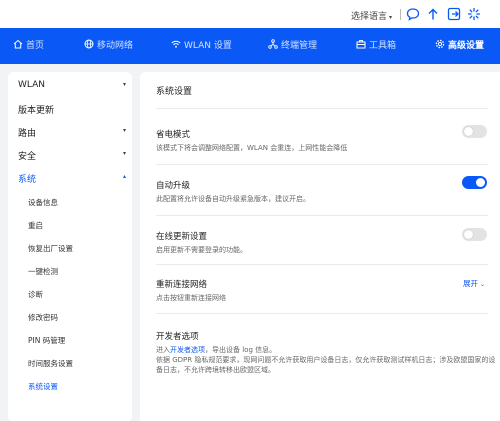 The height and width of the screenshot is (421, 500). I want to click on auto-upgrade-title: 自动升级, so click(173, 186).